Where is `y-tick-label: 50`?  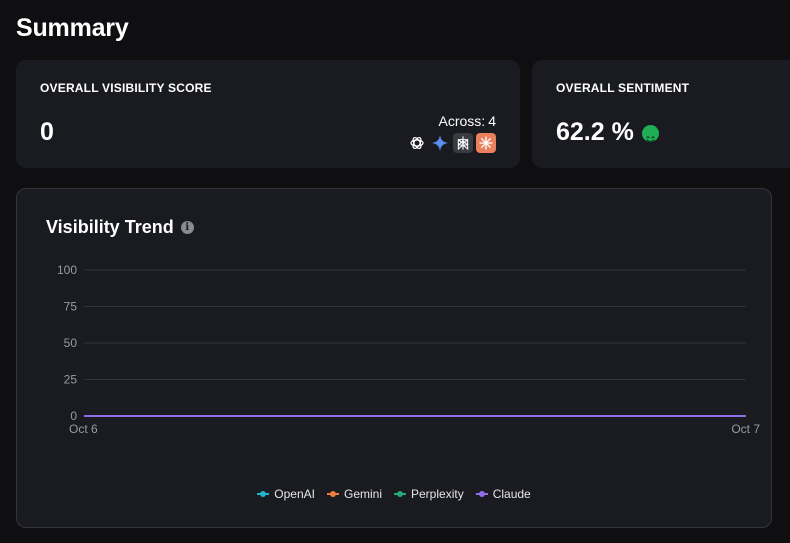 y-tick-label: 50 is located at coordinates (71, 343).